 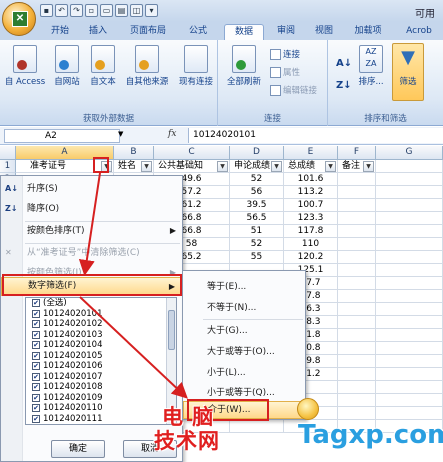 What do you see at coordinates (285, 72) in the screenshot?
I see `properties-button: 属性` at bounding box center [285, 72].